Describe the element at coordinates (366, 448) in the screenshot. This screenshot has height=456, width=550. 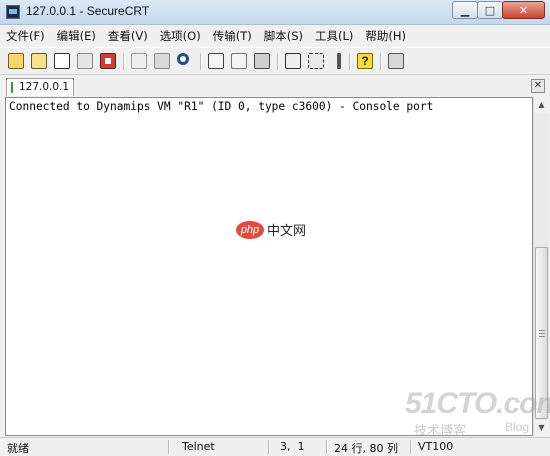
I see `status-terminal-size: 24 行, 80 列` at that location.